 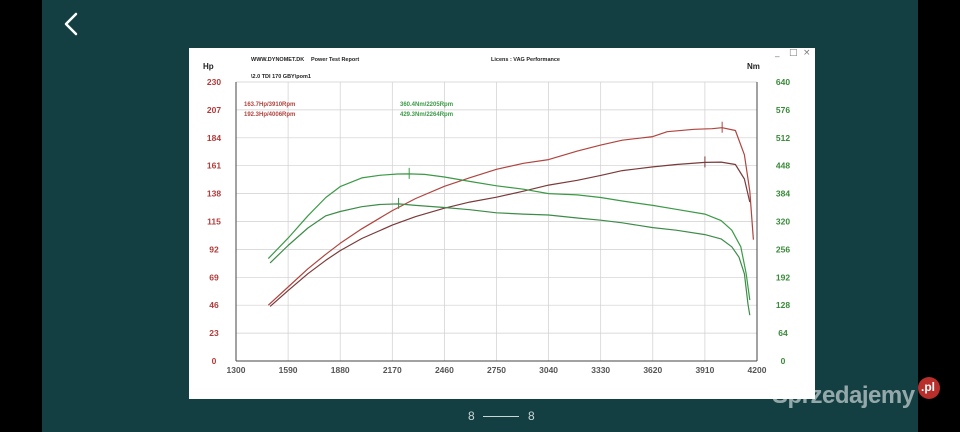 I want to click on y-right-tick-label: 576, so click(x=783, y=110).